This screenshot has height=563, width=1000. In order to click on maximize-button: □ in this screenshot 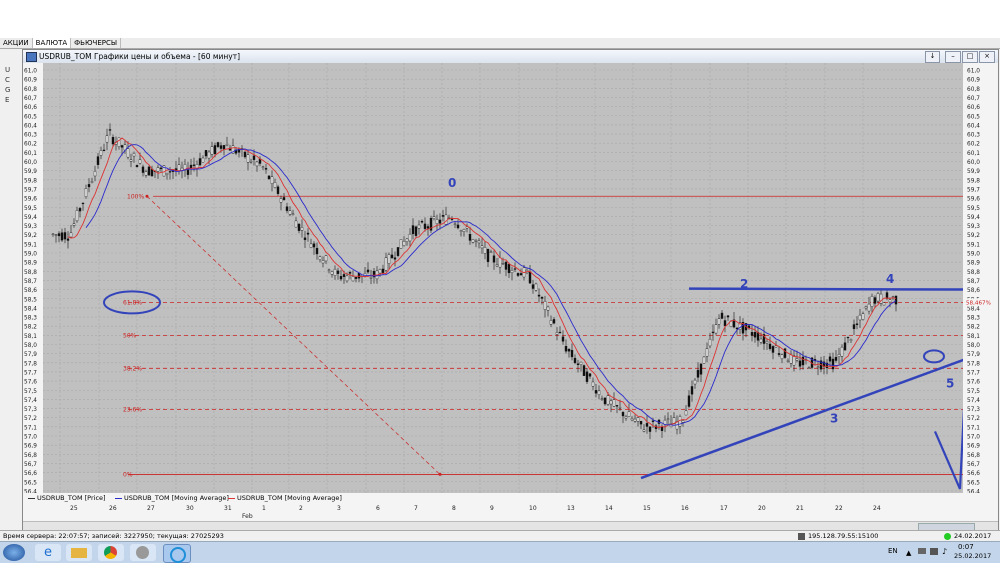, I will do `click(970, 57)`.